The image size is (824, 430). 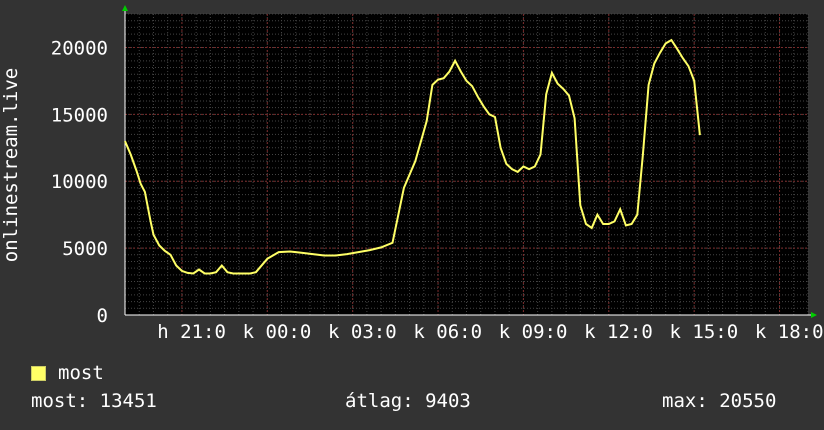 I want to click on legend: most, so click(x=67, y=373).